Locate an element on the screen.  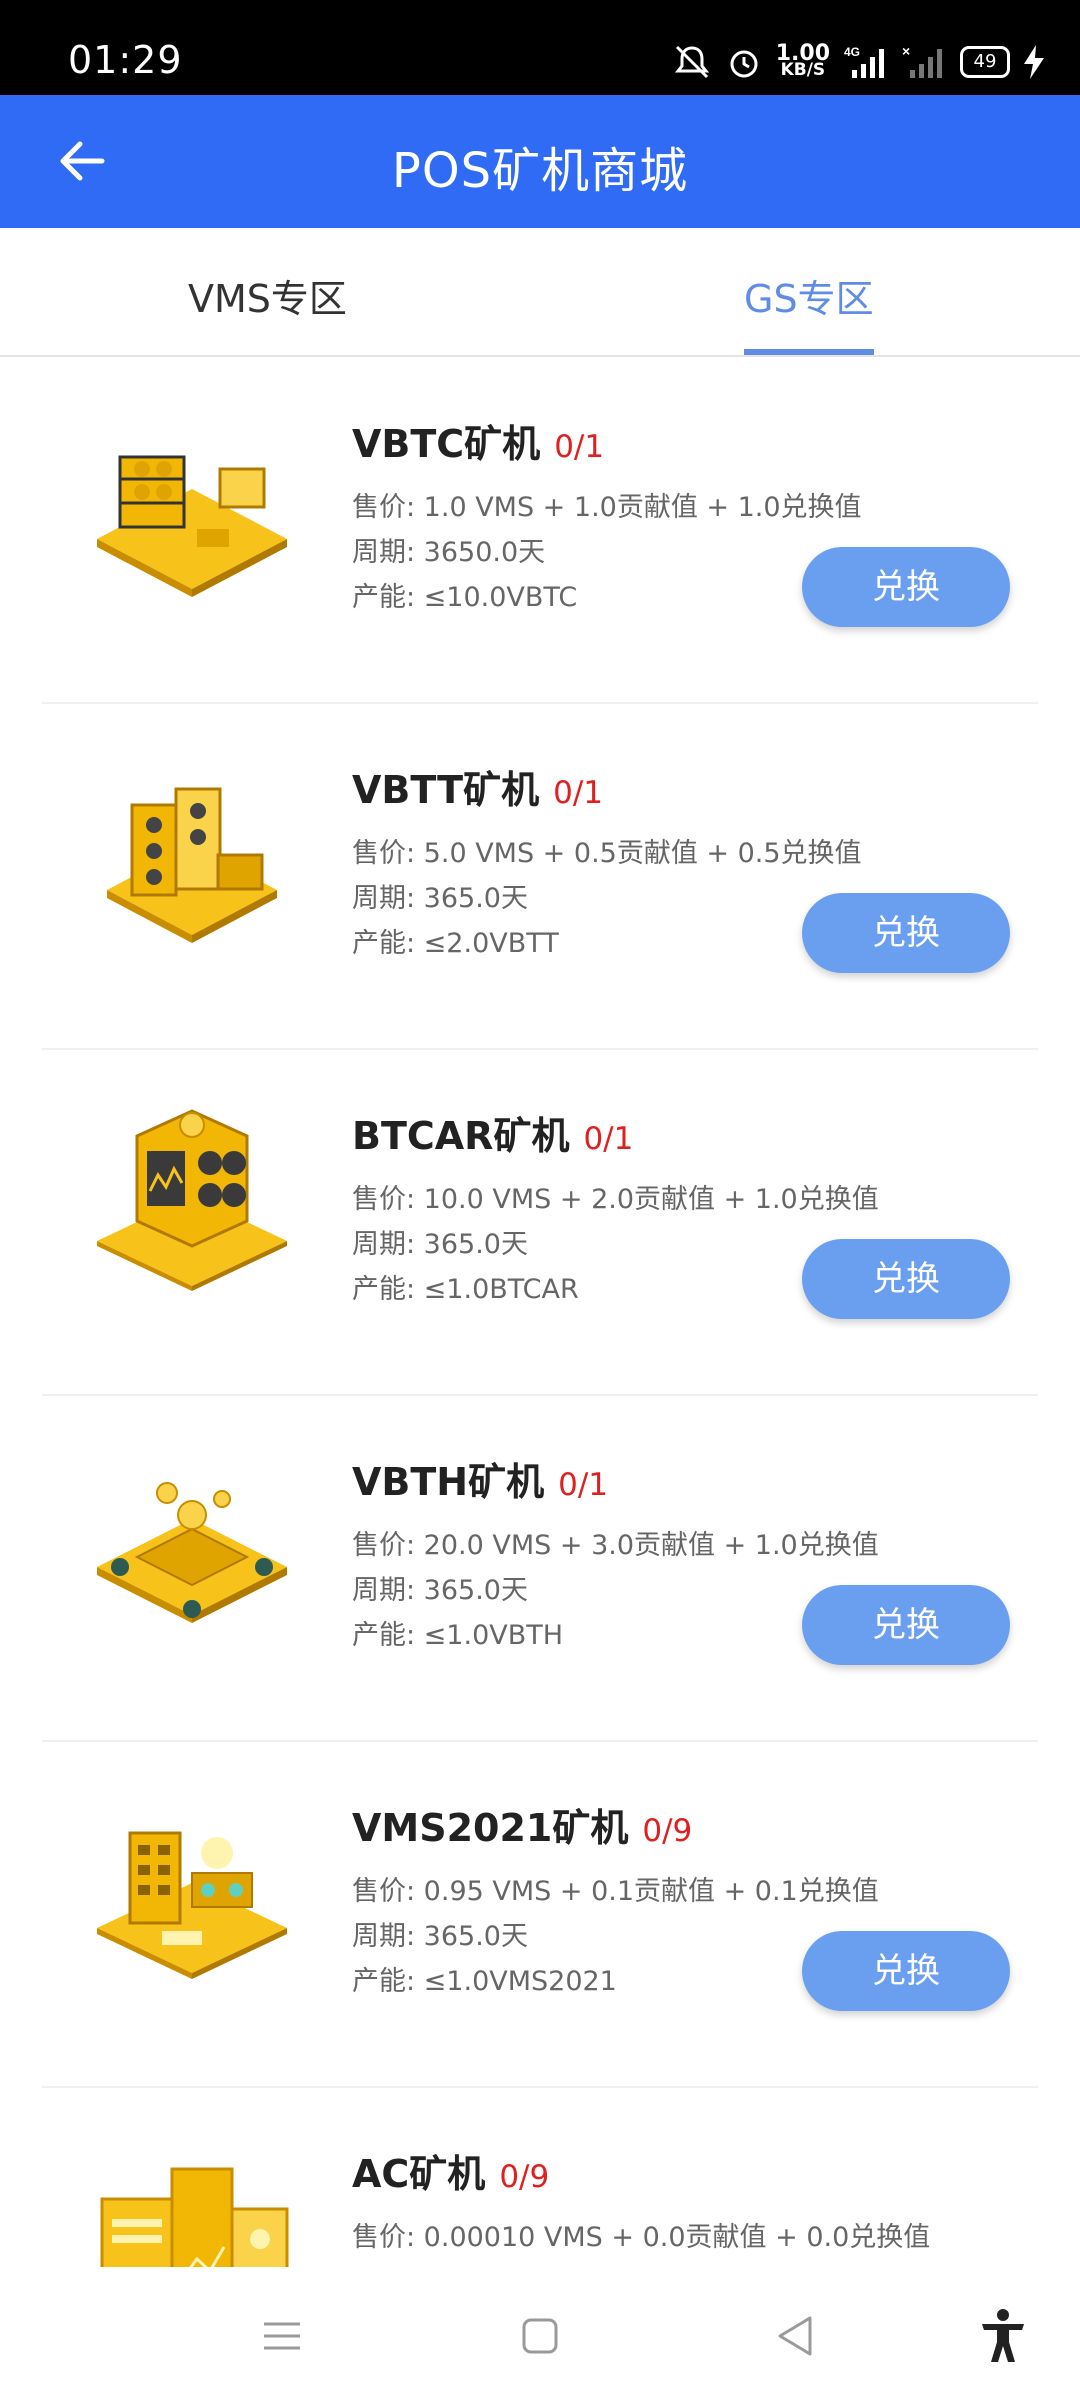
nav-back-icon is located at coordinates (796, 2336).